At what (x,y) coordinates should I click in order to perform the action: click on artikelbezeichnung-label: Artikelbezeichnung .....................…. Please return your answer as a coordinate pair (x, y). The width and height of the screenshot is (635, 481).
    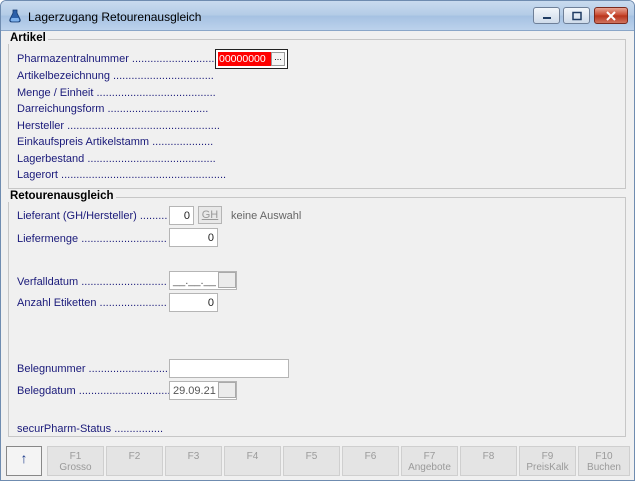
    Looking at the image, I should click on (115, 76).